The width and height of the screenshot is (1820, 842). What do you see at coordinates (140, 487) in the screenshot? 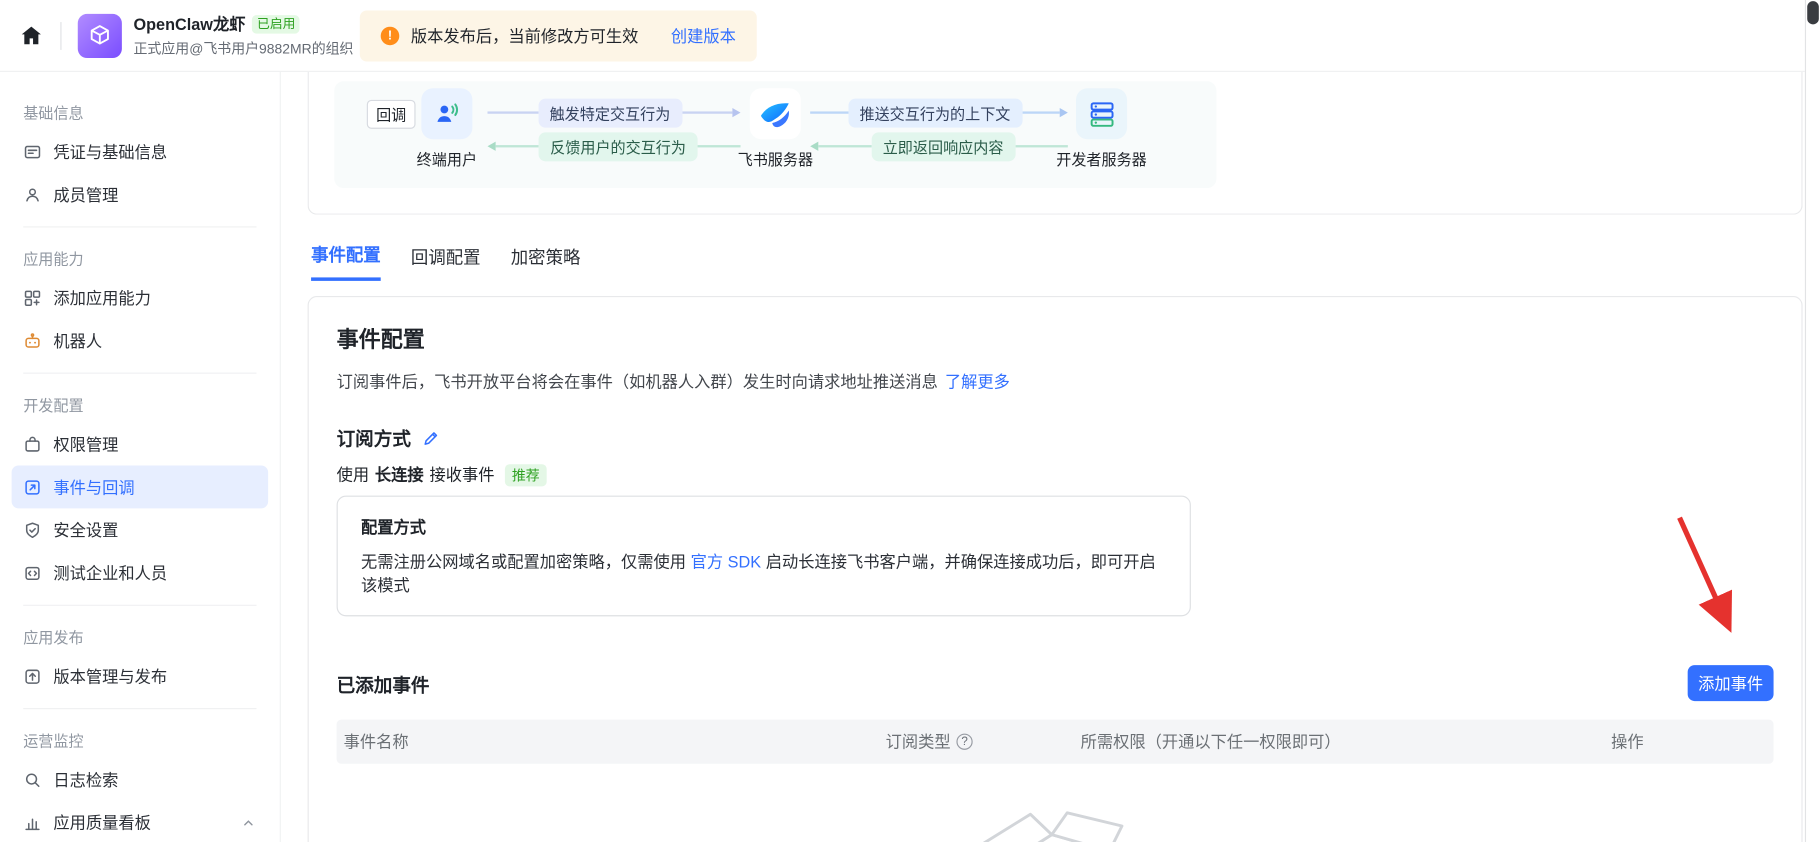
I see `sidebar-item-events-callbacks: 事件与回调` at bounding box center [140, 487].